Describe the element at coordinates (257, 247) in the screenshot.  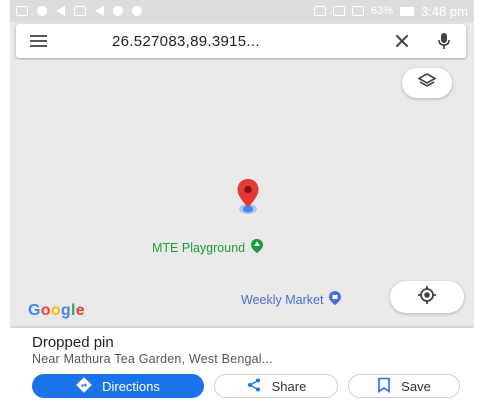
I see `park-pin-icon` at that location.